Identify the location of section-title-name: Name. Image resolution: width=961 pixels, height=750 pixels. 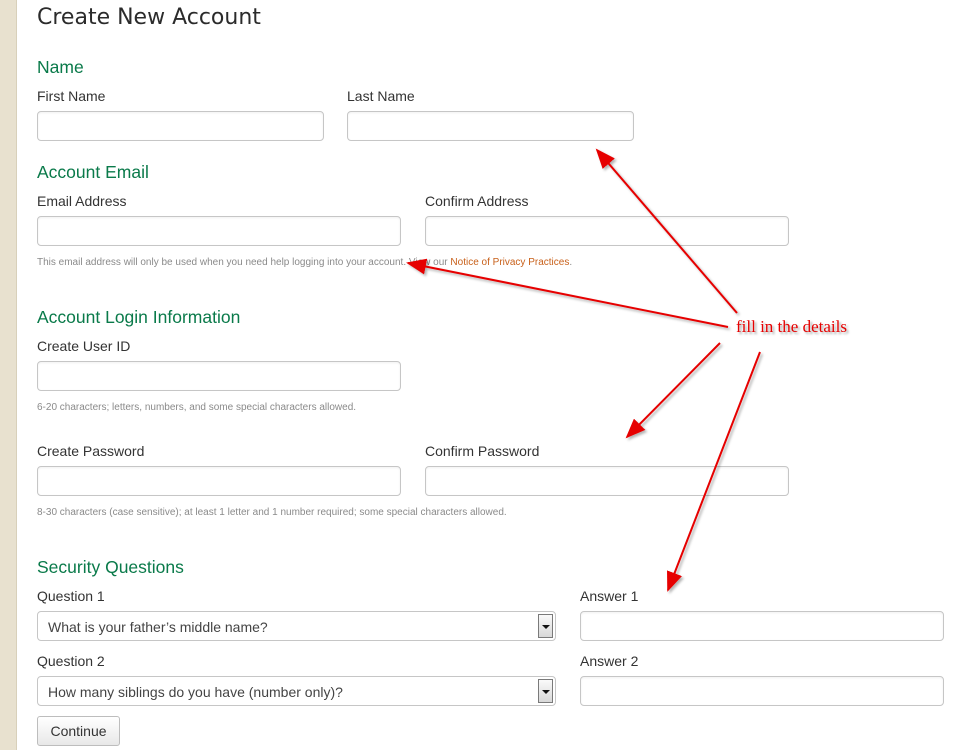
(60, 67).